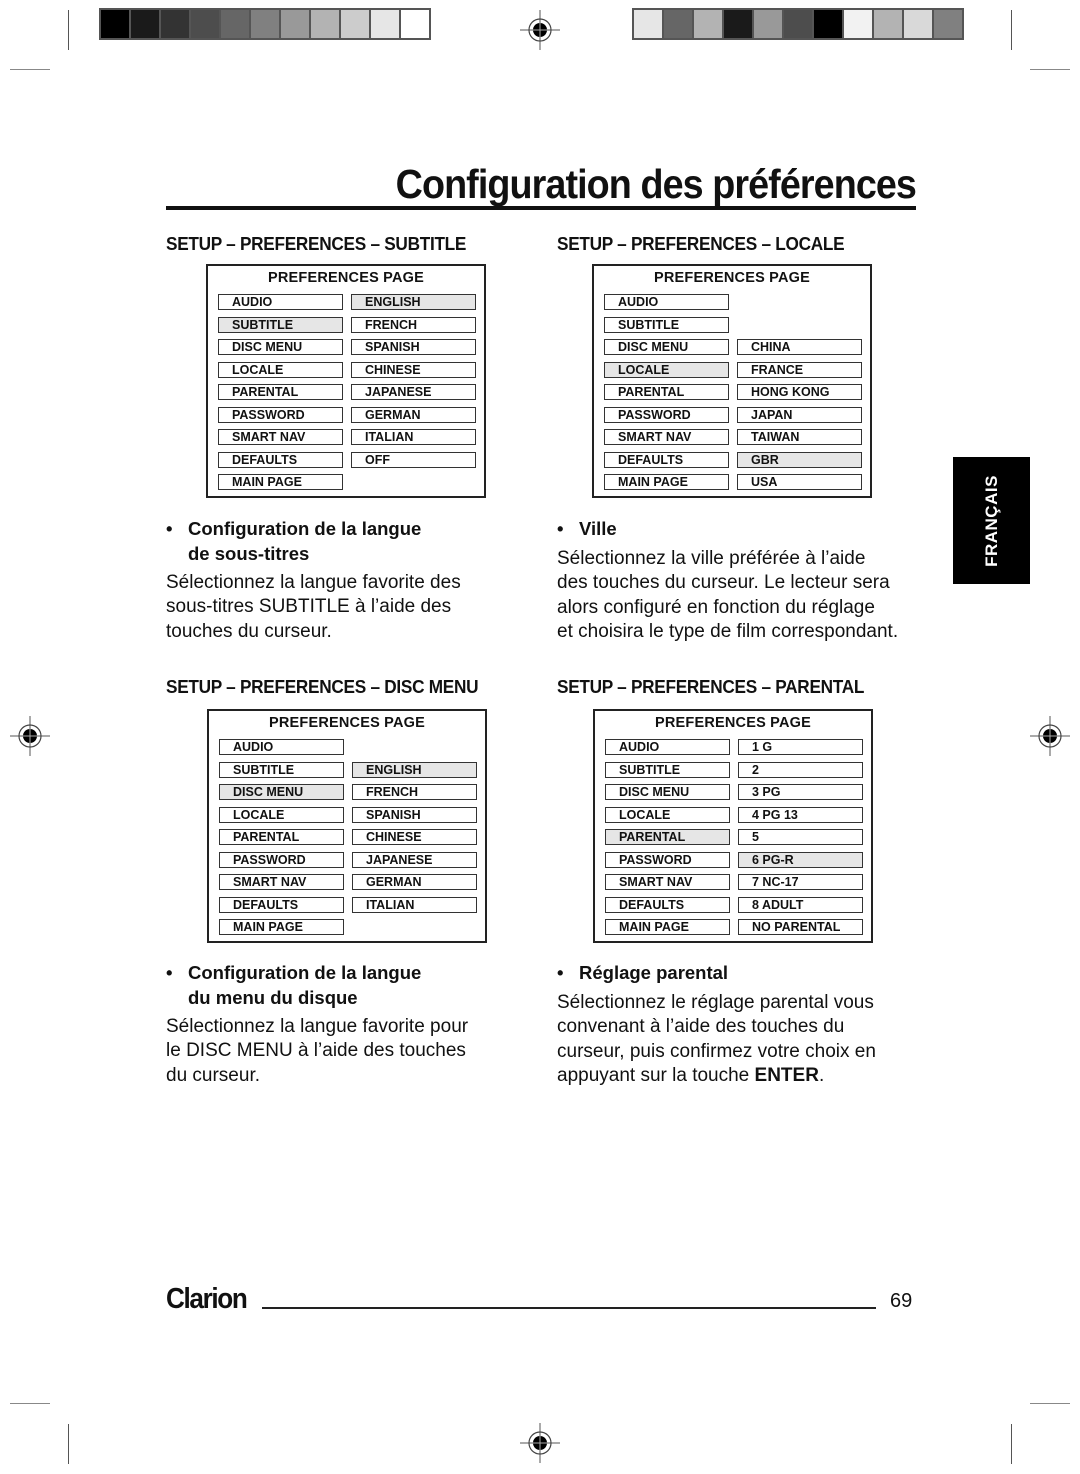 The image size is (1080, 1474). I want to click on bullet-heading: • Ville, so click(587, 529).